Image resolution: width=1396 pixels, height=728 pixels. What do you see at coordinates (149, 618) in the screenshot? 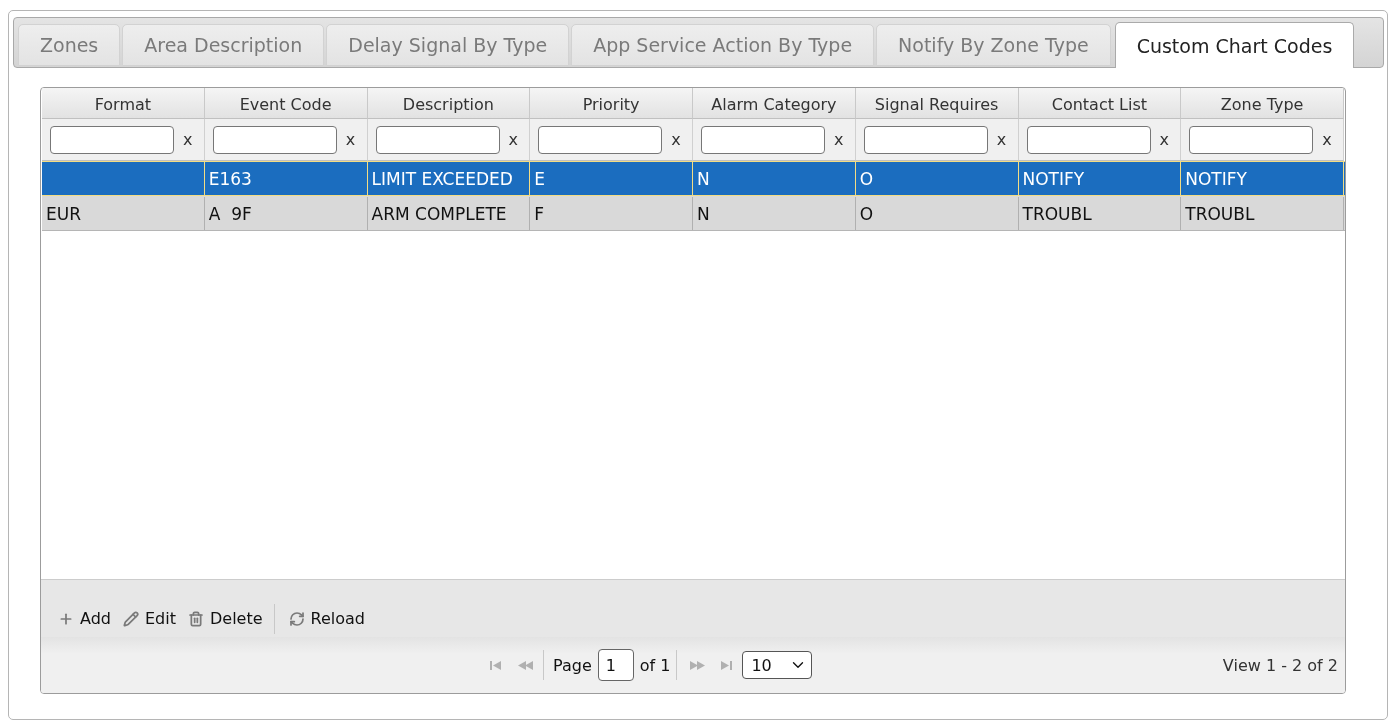
I see `edit-action: Edit` at bounding box center [149, 618].